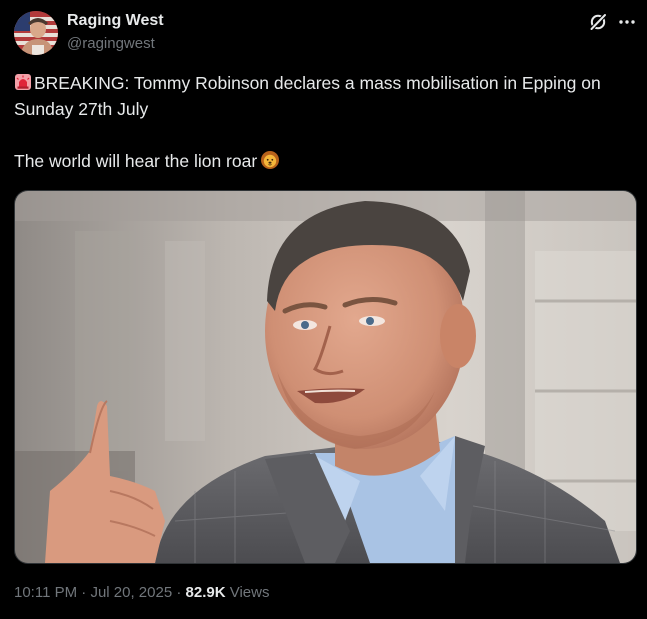  What do you see at coordinates (324, 161) in the screenshot?
I see `tweet-text-line-2: The world will hear the lion roar` at bounding box center [324, 161].